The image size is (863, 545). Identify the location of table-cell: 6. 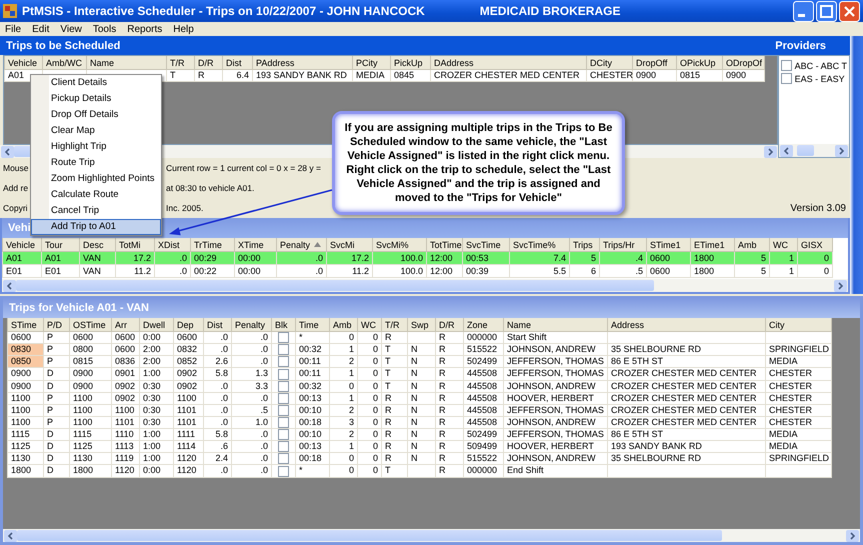
(585, 271).